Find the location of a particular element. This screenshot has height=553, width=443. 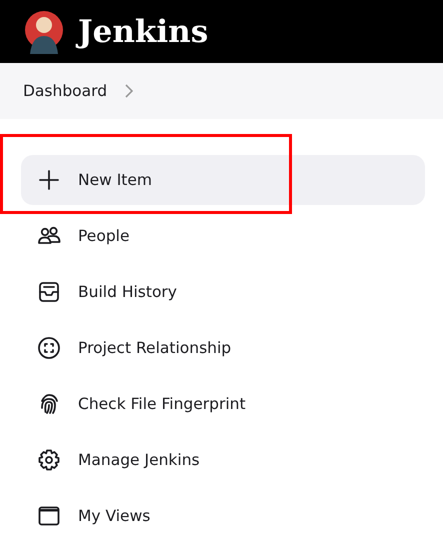

settings-icon is located at coordinates (49, 460).